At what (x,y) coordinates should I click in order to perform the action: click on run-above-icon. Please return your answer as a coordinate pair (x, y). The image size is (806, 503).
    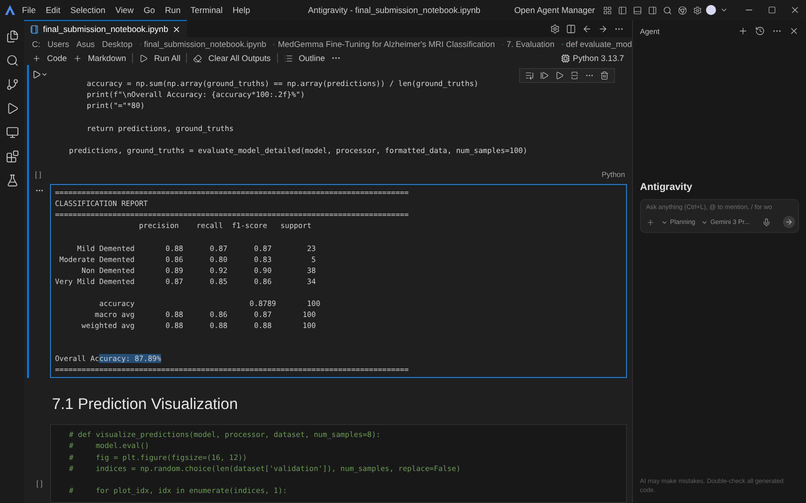
    Looking at the image, I should click on (529, 75).